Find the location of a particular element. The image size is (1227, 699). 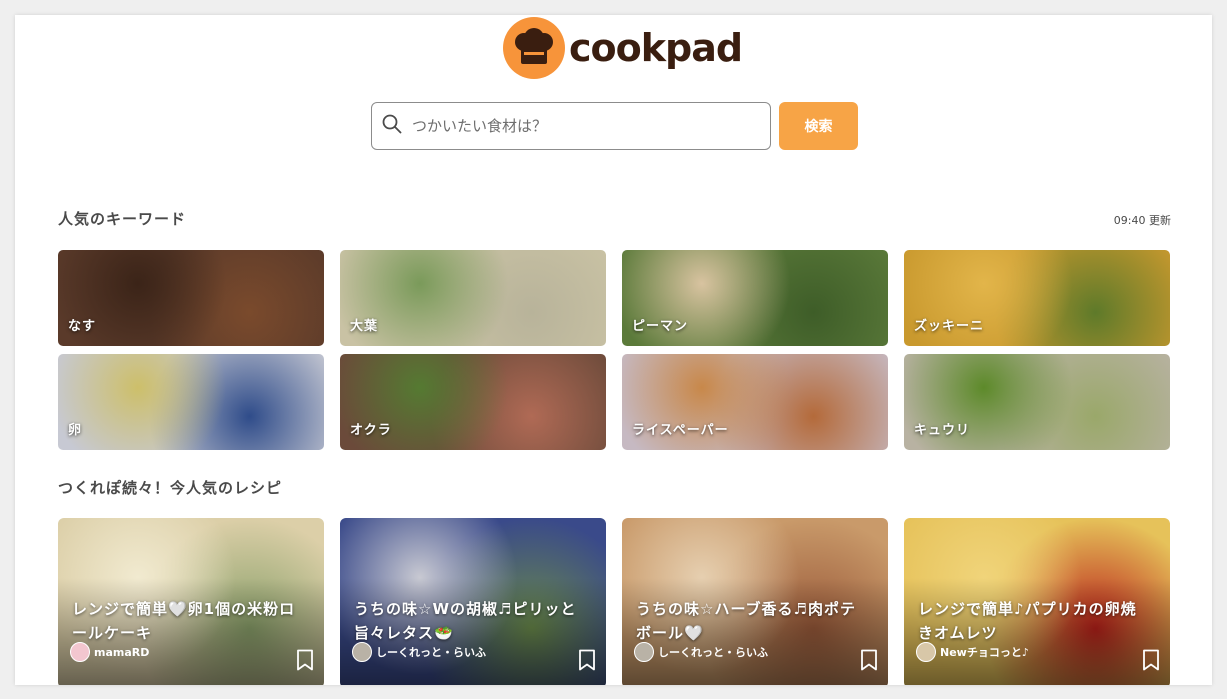

search-input is located at coordinates (582, 126).